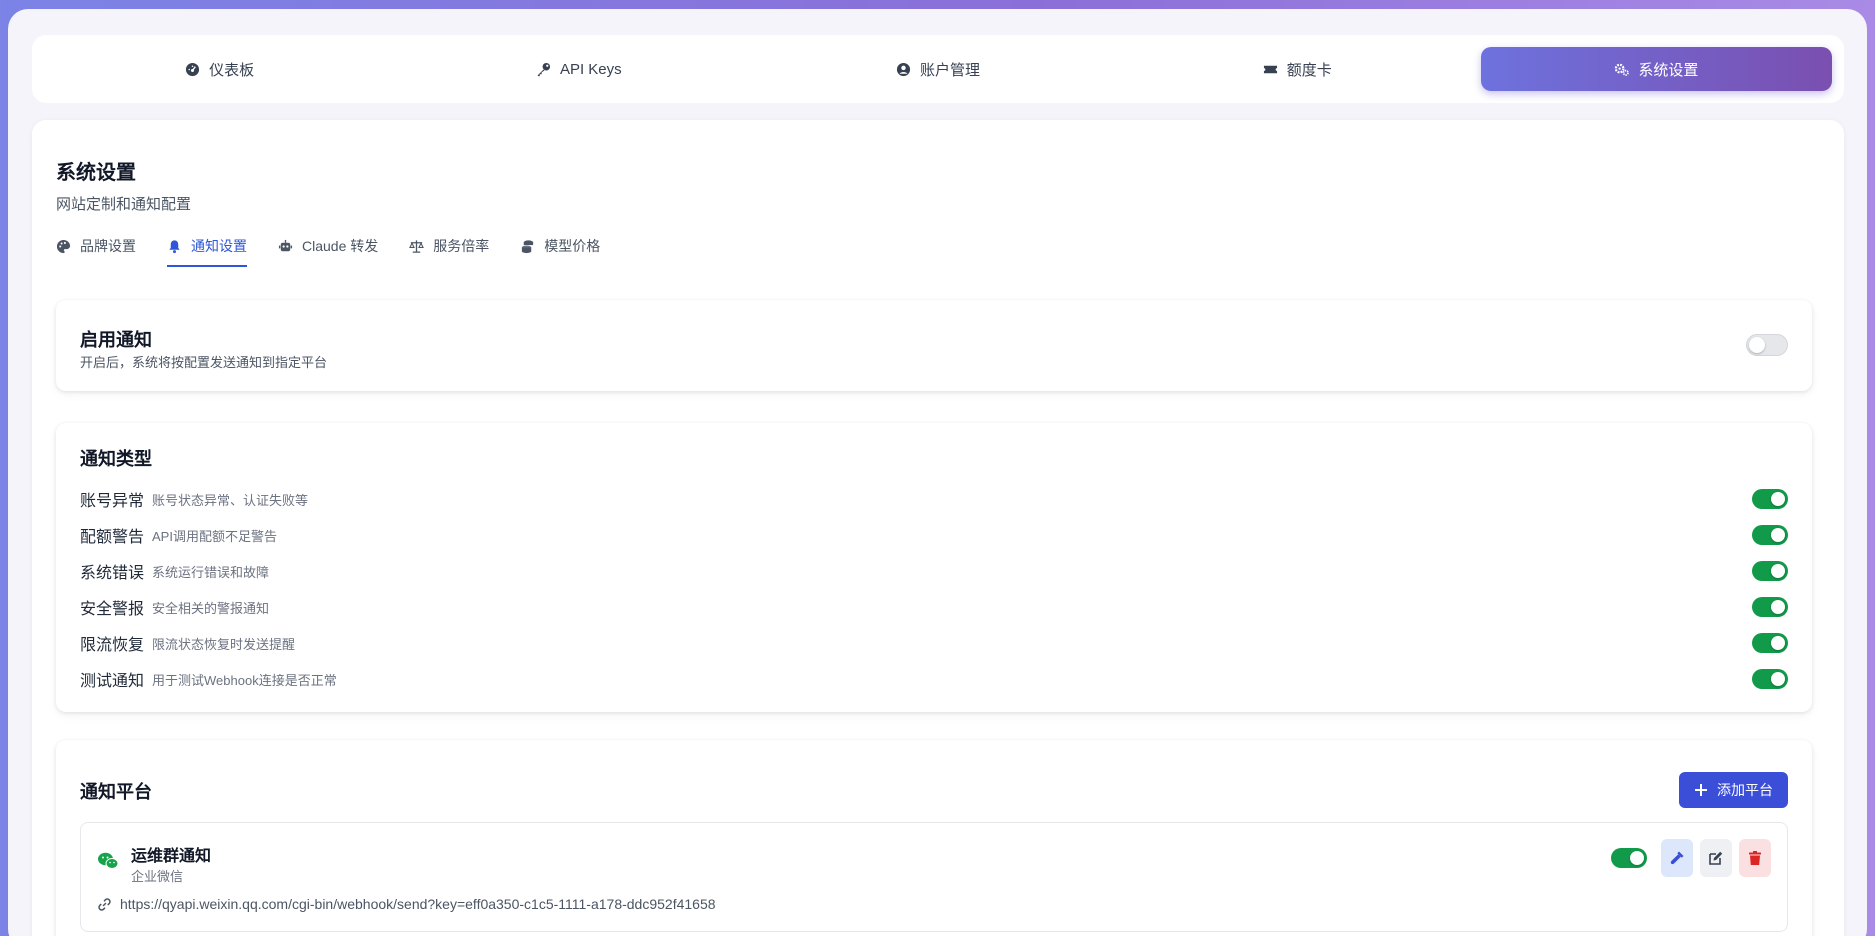 This screenshot has height=936, width=1875. I want to click on nav-item-system-settings: 系统设置, so click(1656, 69).